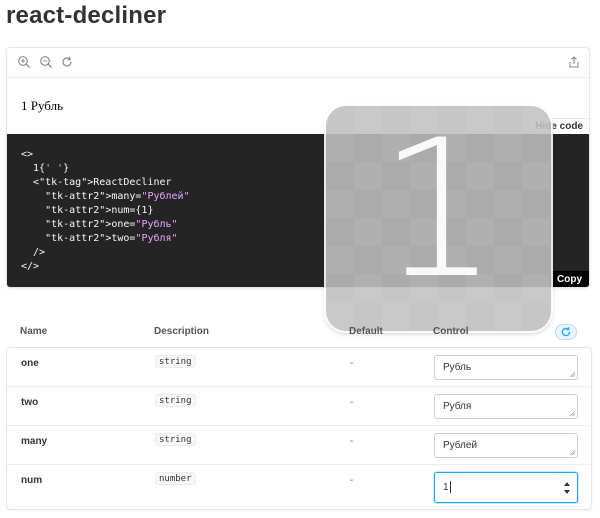 The height and width of the screenshot is (518, 600). I want to click on two-value: Рубля, so click(457, 406).